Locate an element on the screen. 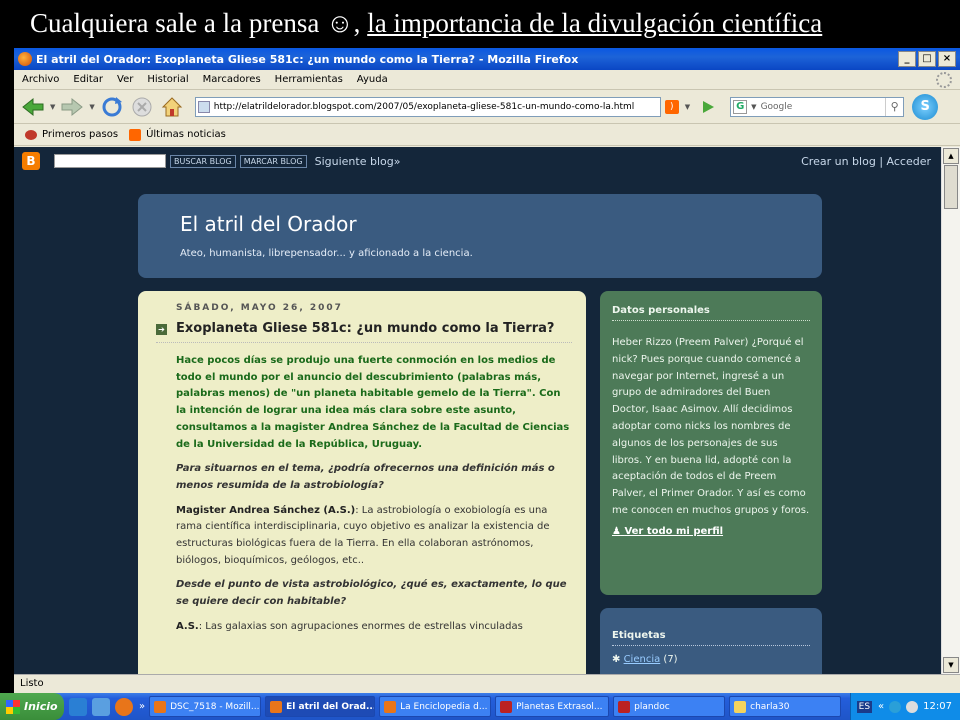  document-task-icon is located at coordinates (506, 706).